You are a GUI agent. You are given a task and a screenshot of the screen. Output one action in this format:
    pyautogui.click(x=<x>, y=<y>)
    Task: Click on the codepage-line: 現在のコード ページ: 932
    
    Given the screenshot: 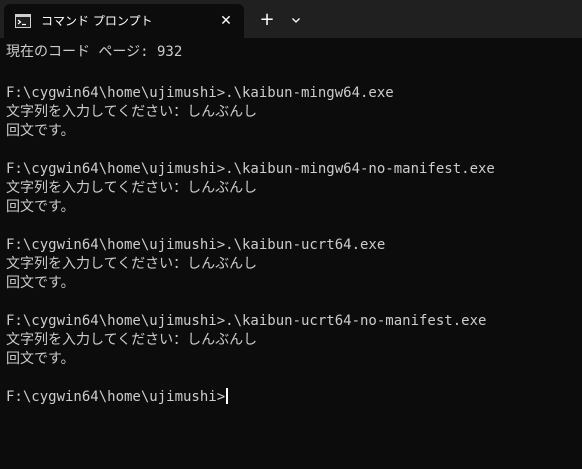 What is the action you would take?
    pyautogui.click(x=94, y=52)
    